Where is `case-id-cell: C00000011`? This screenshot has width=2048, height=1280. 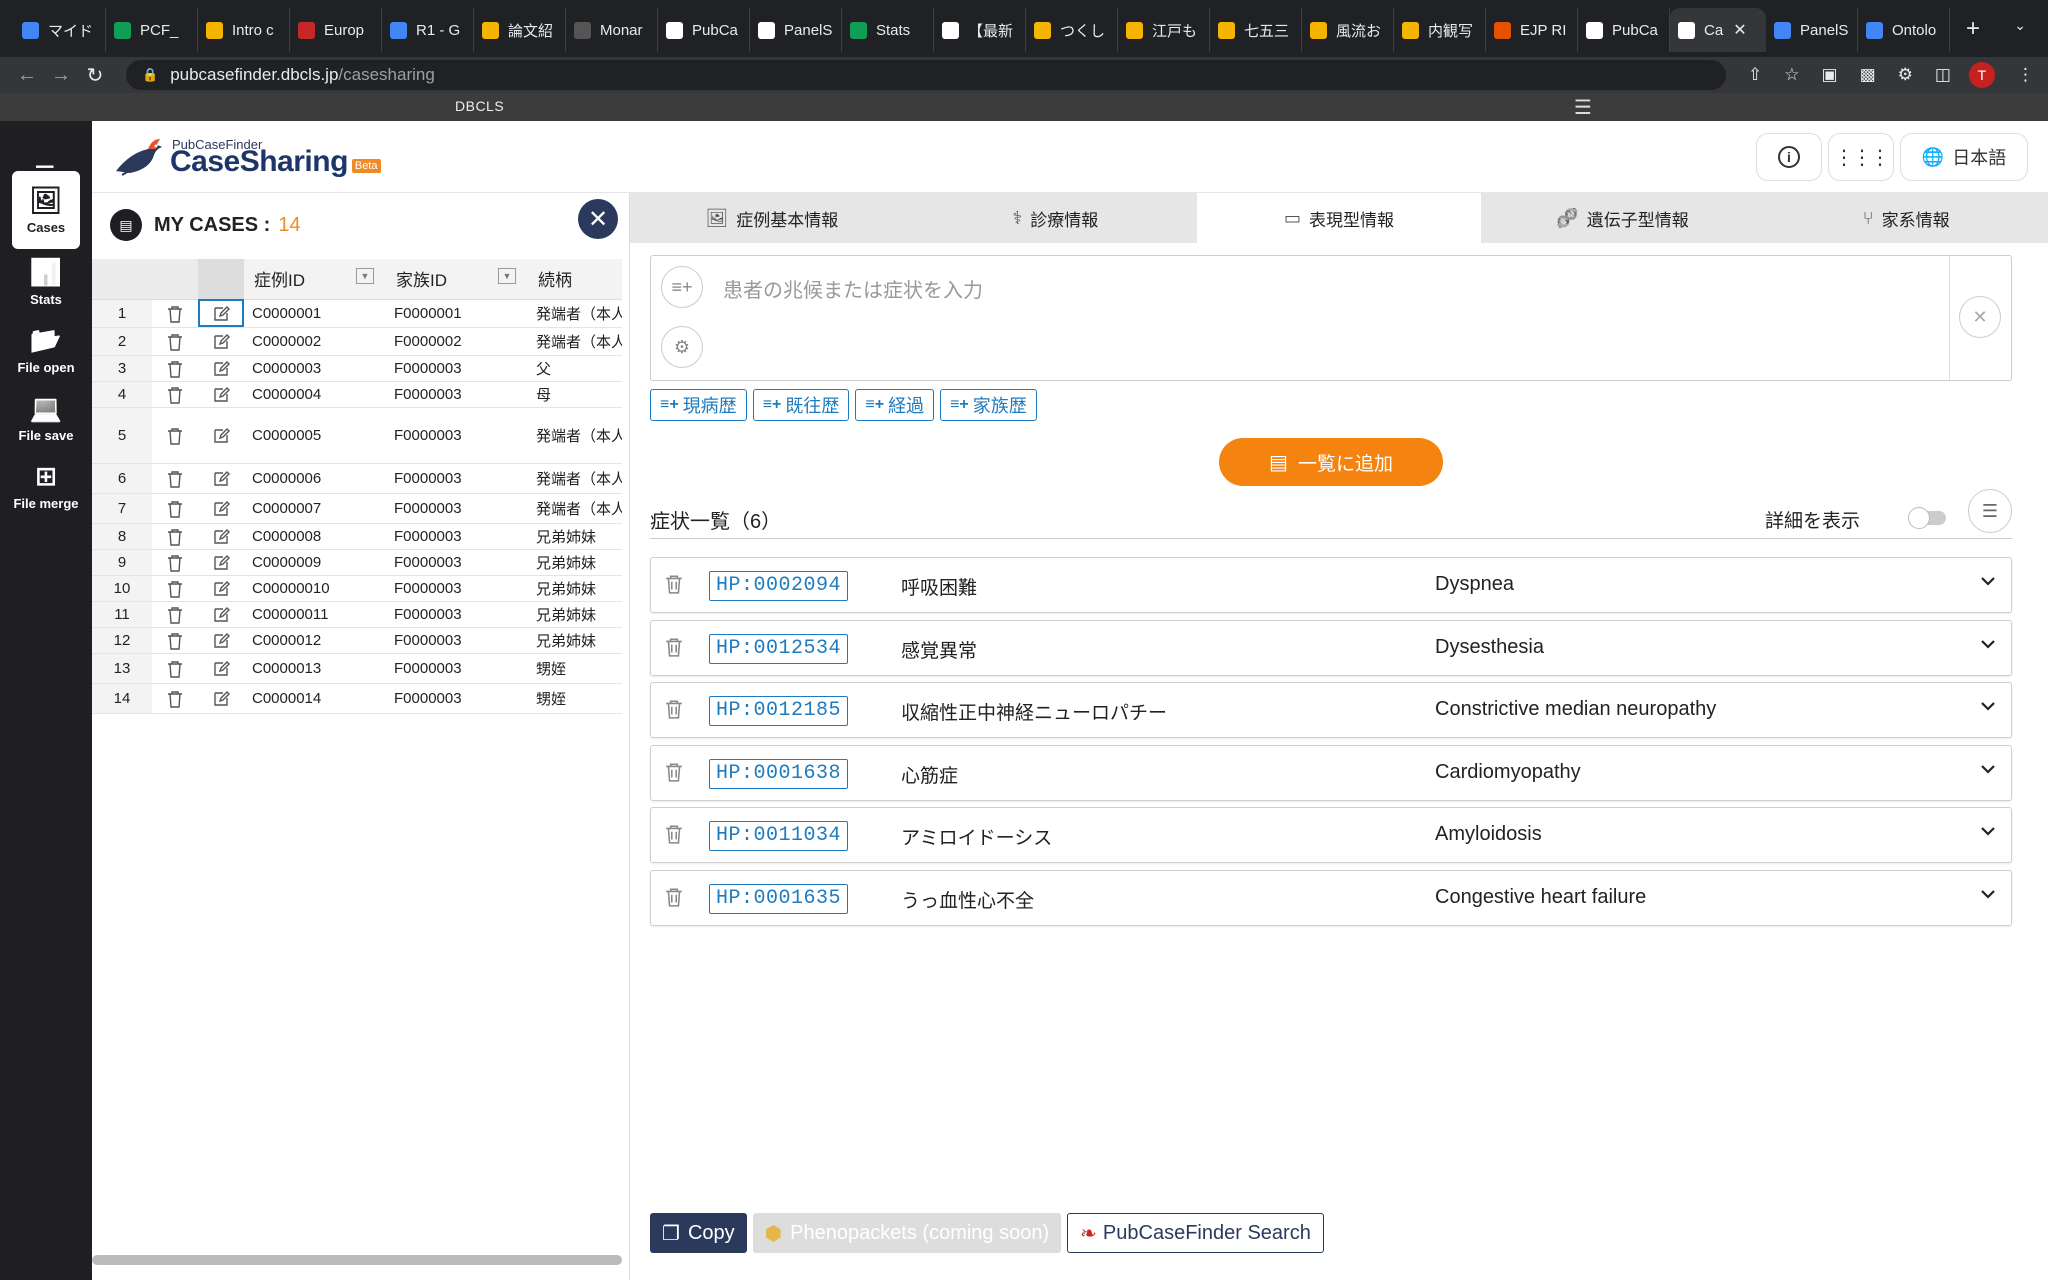
case-id-cell: C00000011 is located at coordinates (315, 614).